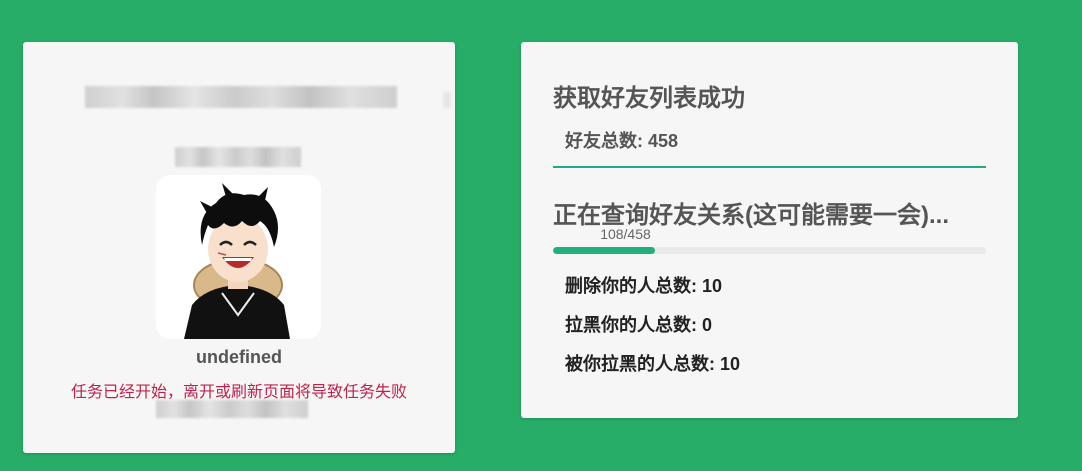 Image resolution: width=1082 pixels, height=471 pixels. Describe the element at coordinates (604, 250) in the screenshot. I see `progress-fill` at that location.